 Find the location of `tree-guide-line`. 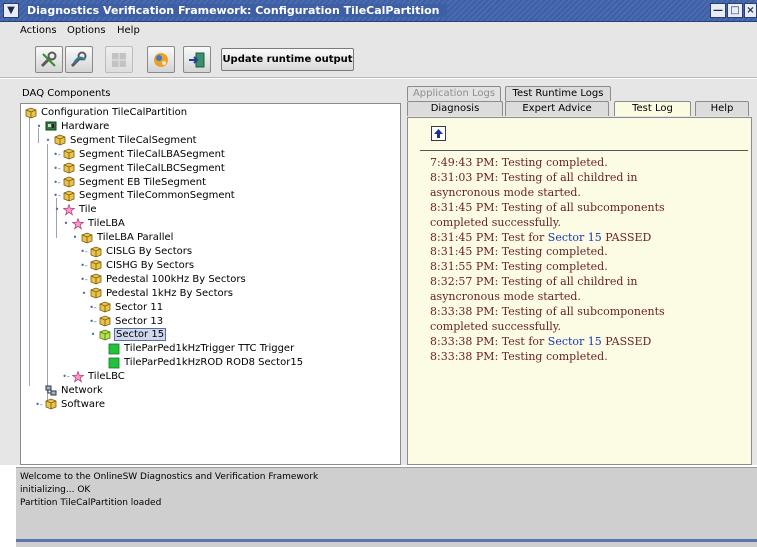

tree-guide-line is located at coordinates (29, 251).